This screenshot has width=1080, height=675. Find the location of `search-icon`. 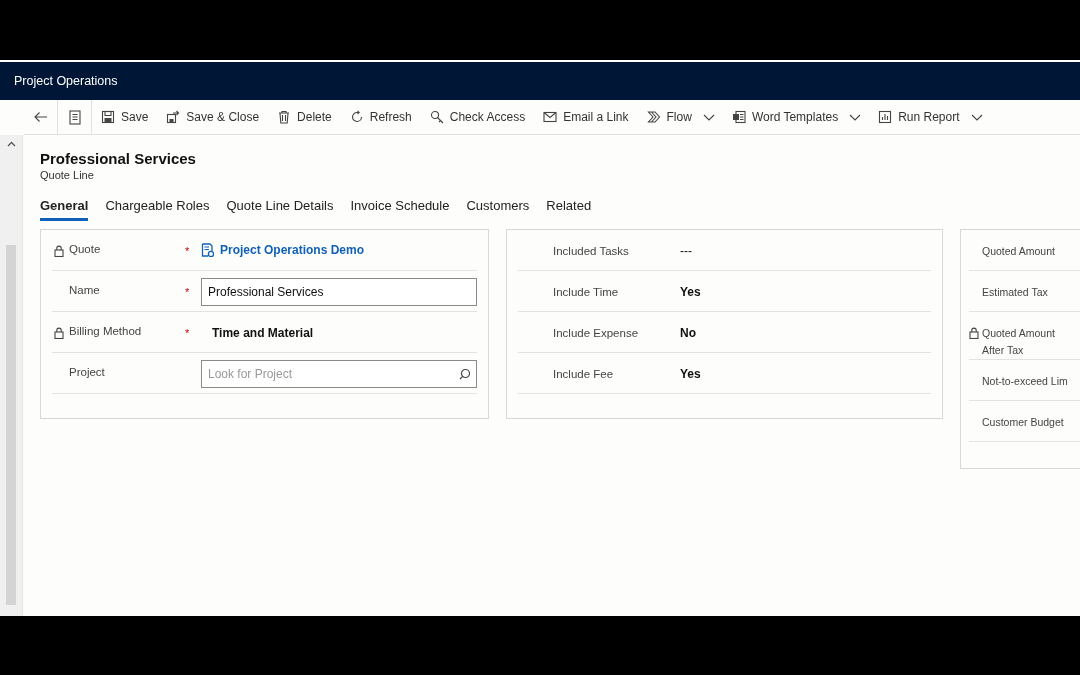

search-icon is located at coordinates (465, 374).